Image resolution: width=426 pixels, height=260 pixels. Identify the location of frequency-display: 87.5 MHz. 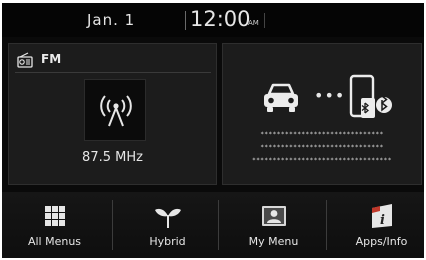
(112, 157).